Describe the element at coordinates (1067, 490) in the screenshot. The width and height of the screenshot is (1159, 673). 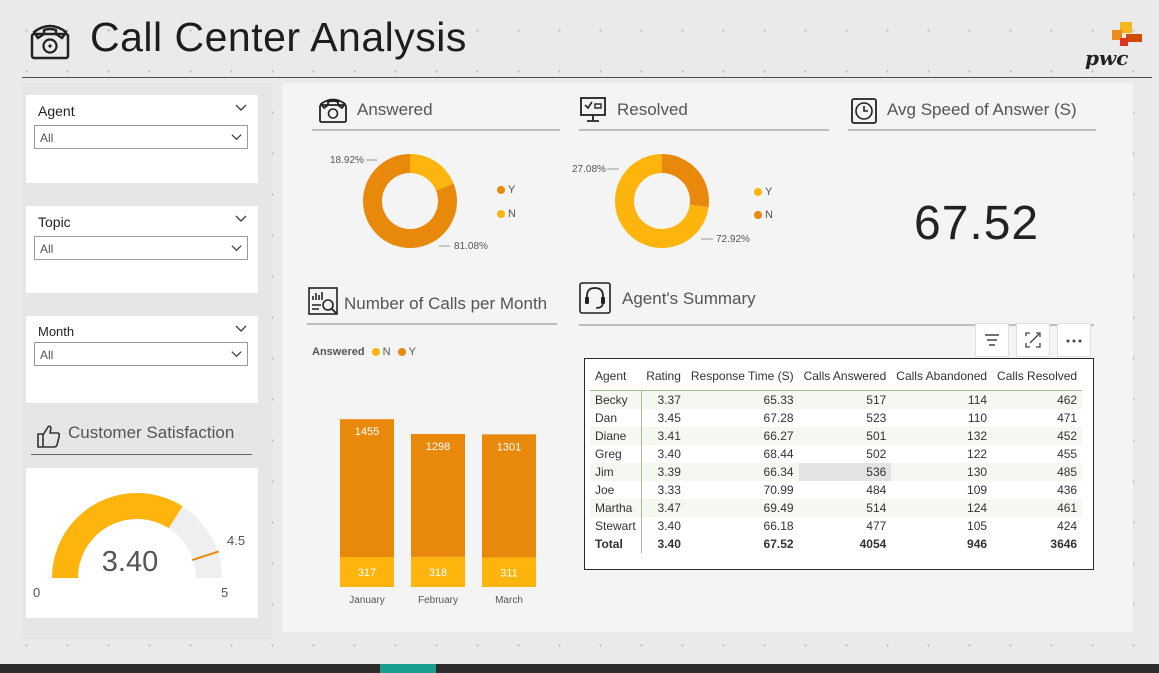
I see `table-cell: 436` at that location.